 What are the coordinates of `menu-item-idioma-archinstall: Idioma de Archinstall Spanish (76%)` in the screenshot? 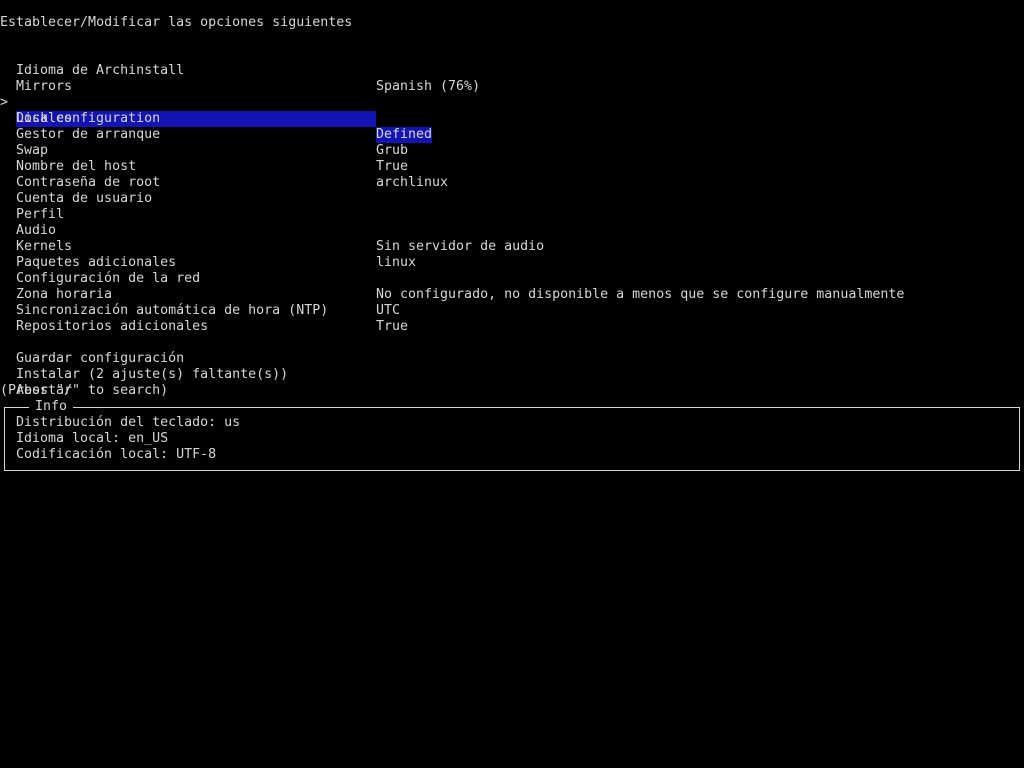 It's located at (512, 70).